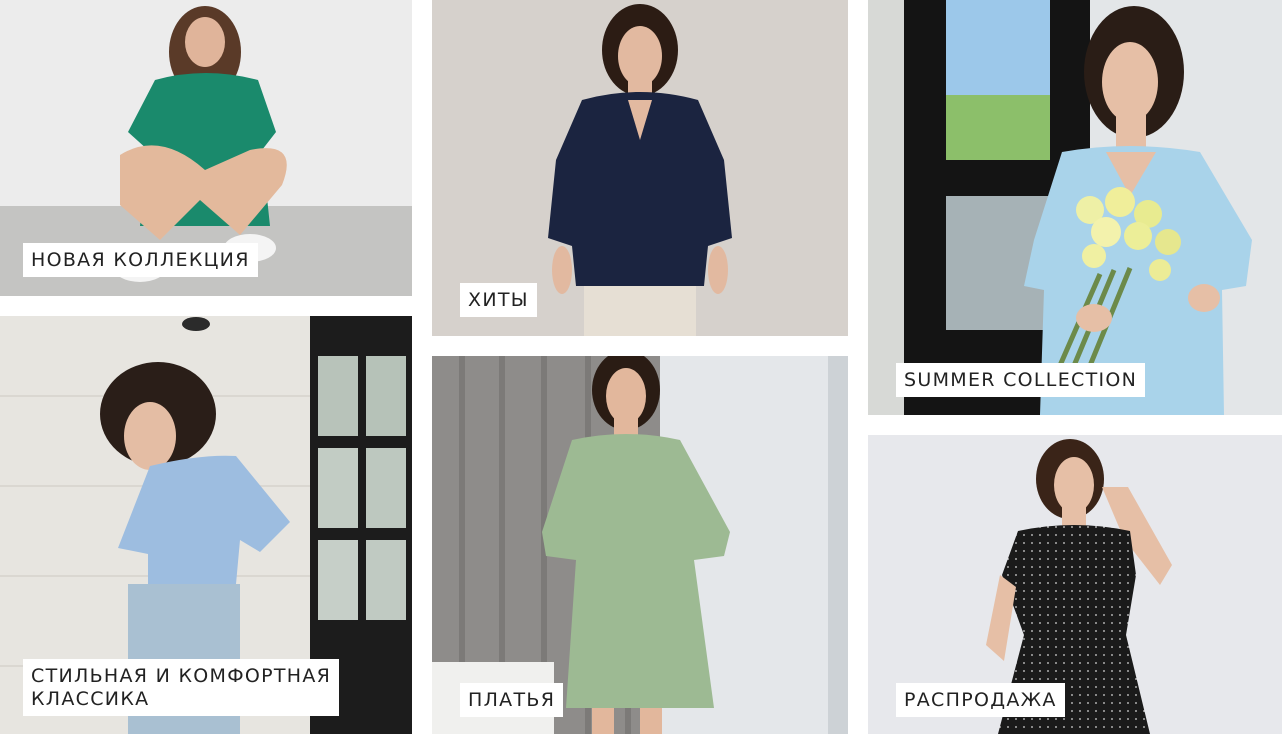 The width and height of the screenshot is (1282, 734). What do you see at coordinates (1075, 584) in the screenshot?
I see `tile-sale: РАСПРОДАЖА` at bounding box center [1075, 584].